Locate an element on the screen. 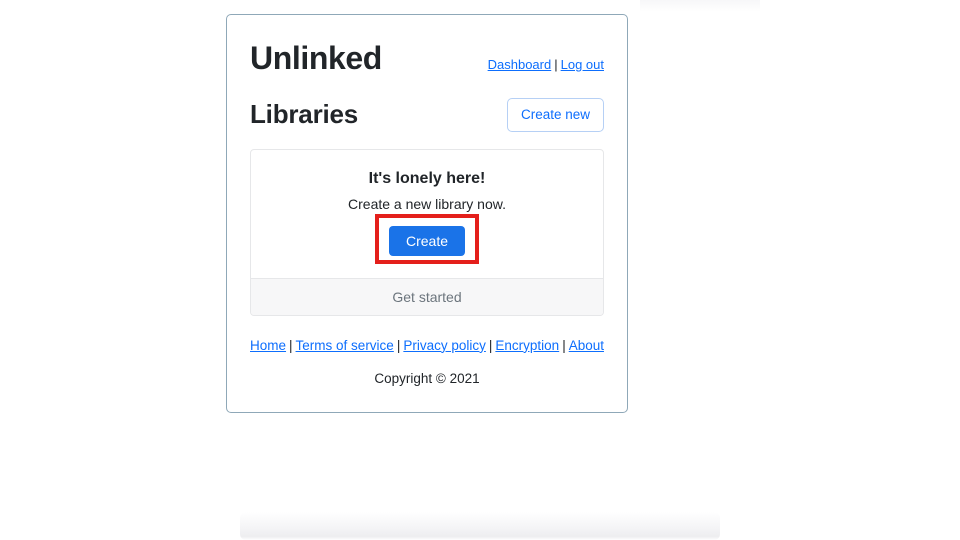  footer-link-about: About is located at coordinates (586, 345).